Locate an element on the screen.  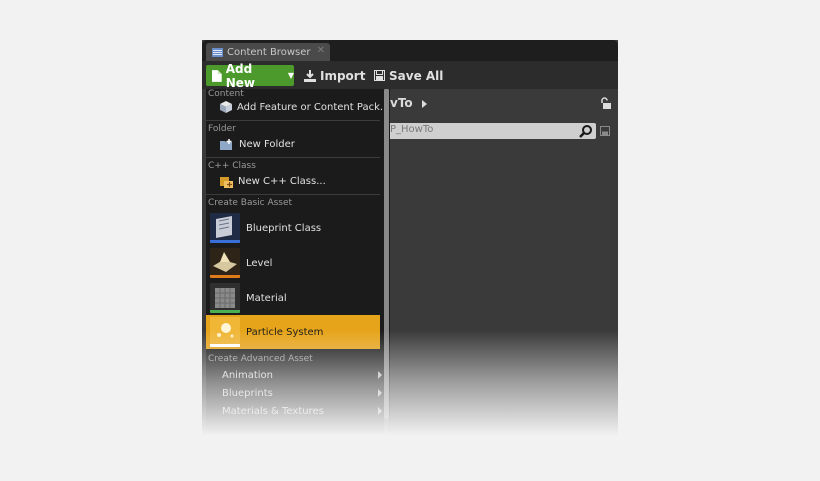
toolbar: Add New ▼ Import Save All is located at coordinates (410, 75).